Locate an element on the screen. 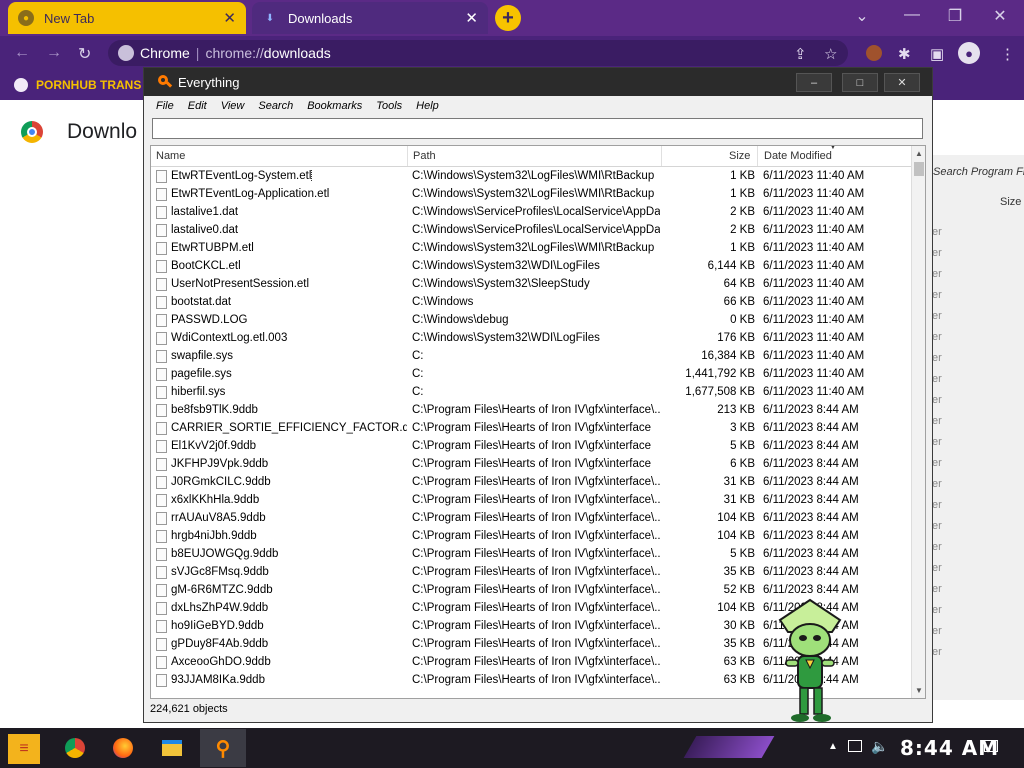  new-tab-button: + is located at coordinates (508, 18).